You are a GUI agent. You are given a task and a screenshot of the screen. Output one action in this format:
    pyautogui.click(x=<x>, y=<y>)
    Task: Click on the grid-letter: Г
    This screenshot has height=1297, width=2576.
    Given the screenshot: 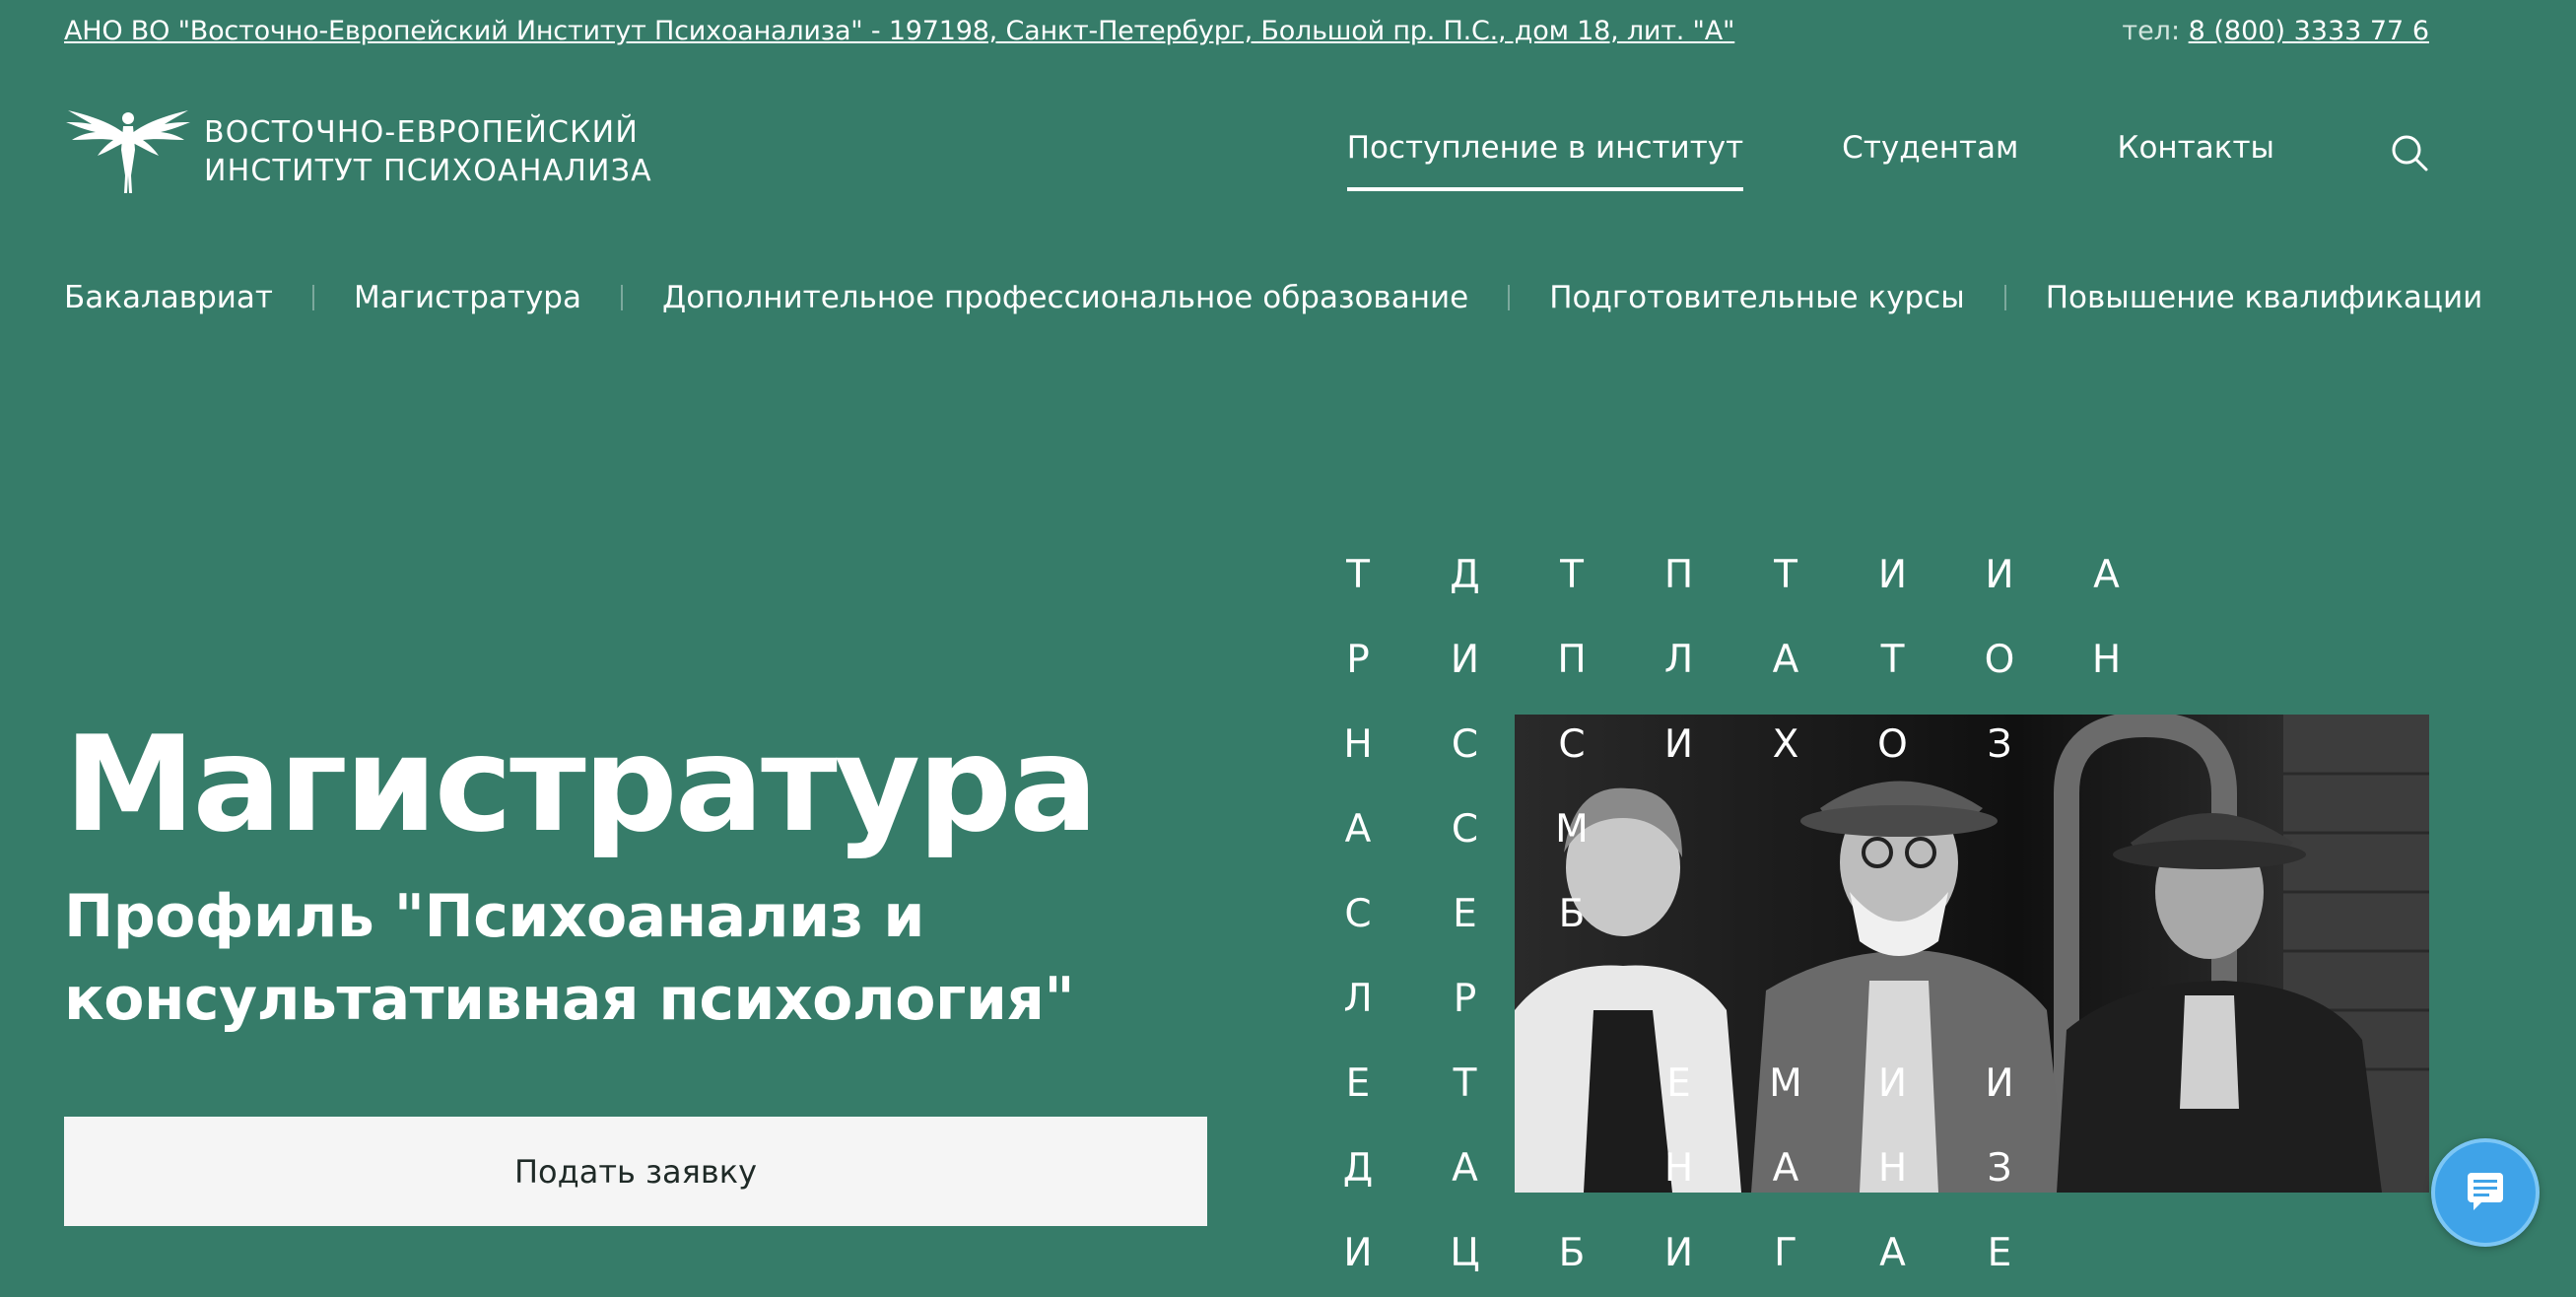 What is the action you would take?
    pyautogui.click(x=1785, y=1253)
    